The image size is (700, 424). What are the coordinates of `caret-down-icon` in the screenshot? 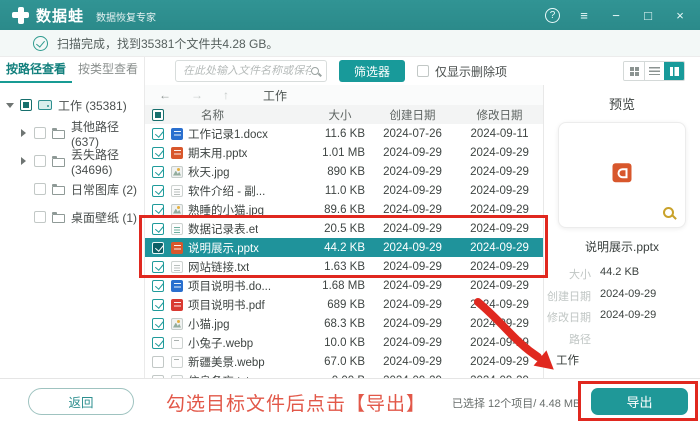 It's located at (9, 105).